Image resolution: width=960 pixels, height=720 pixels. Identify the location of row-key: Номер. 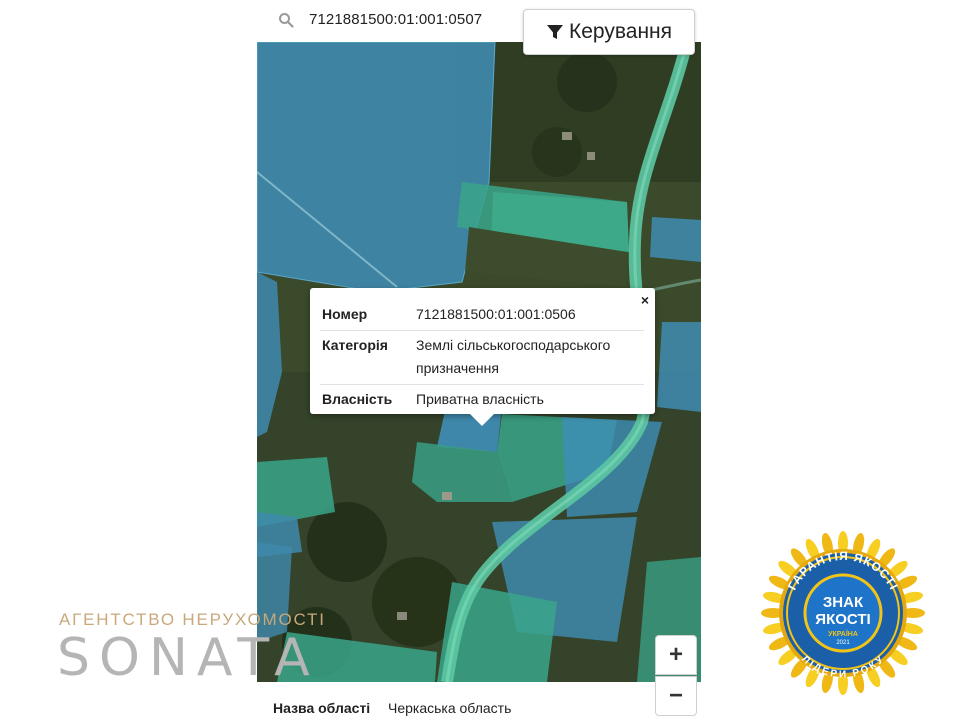
(345, 314).